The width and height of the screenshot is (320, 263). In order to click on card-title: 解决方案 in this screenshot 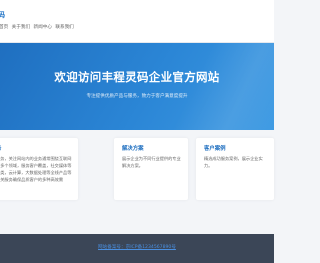, I will do `click(133, 149)`.